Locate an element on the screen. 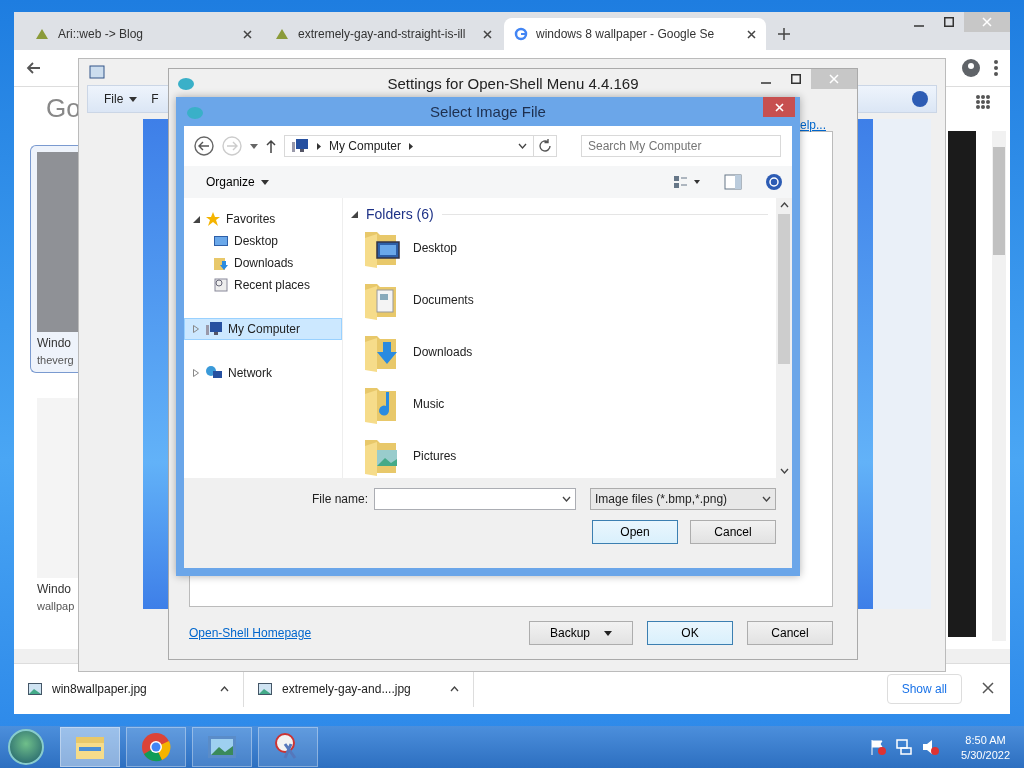 Image resolution: width=1024 pixels, height=768 pixels. dialog-button: OK is located at coordinates (690, 633).